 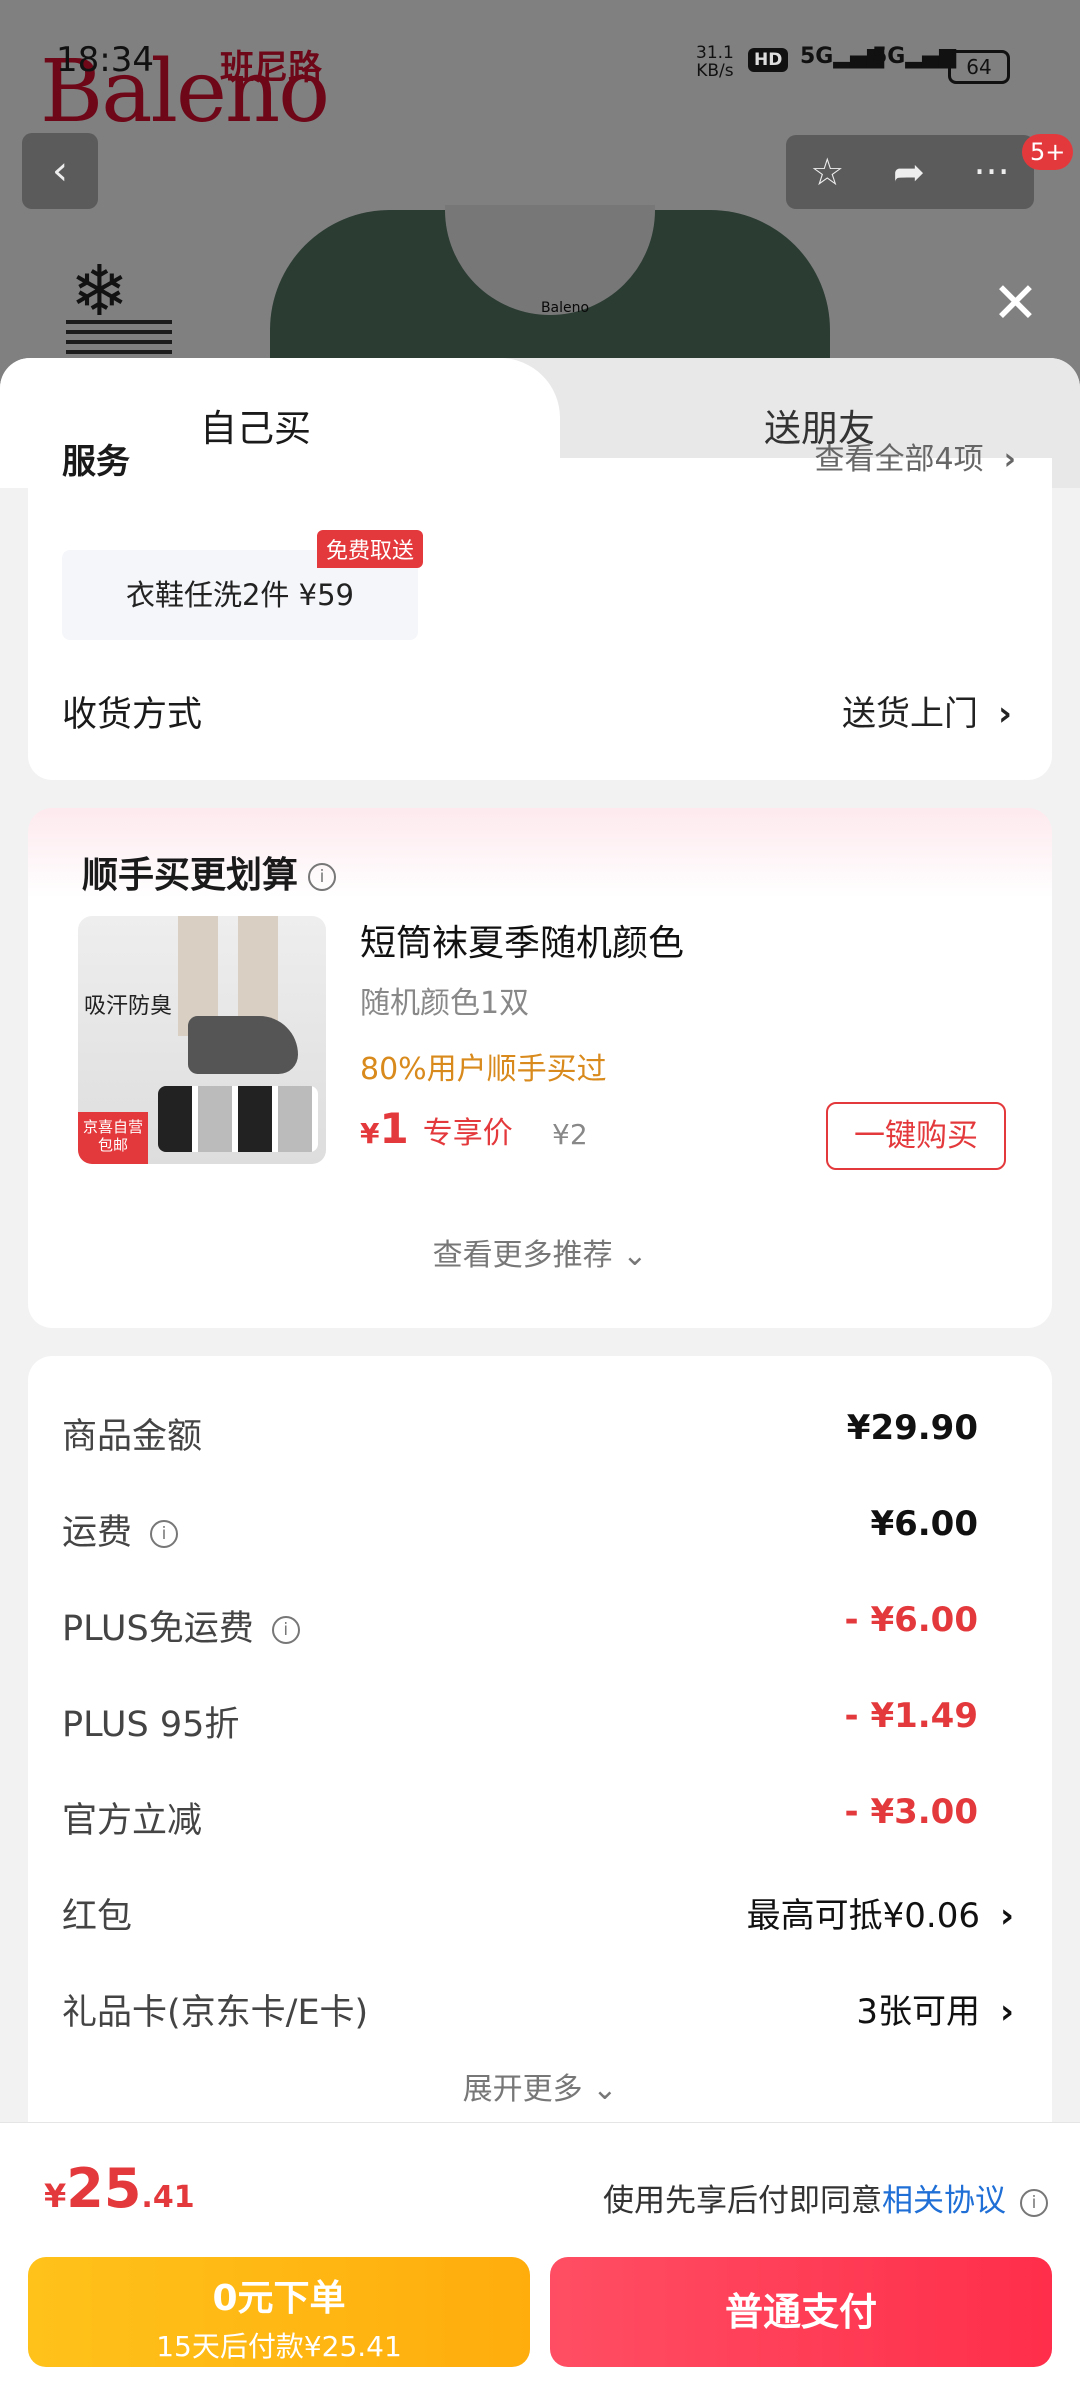 What do you see at coordinates (132, 1437) in the screenshot?
I see `goods-amount-label: 商品金额` at bounding box center [132, 1437].